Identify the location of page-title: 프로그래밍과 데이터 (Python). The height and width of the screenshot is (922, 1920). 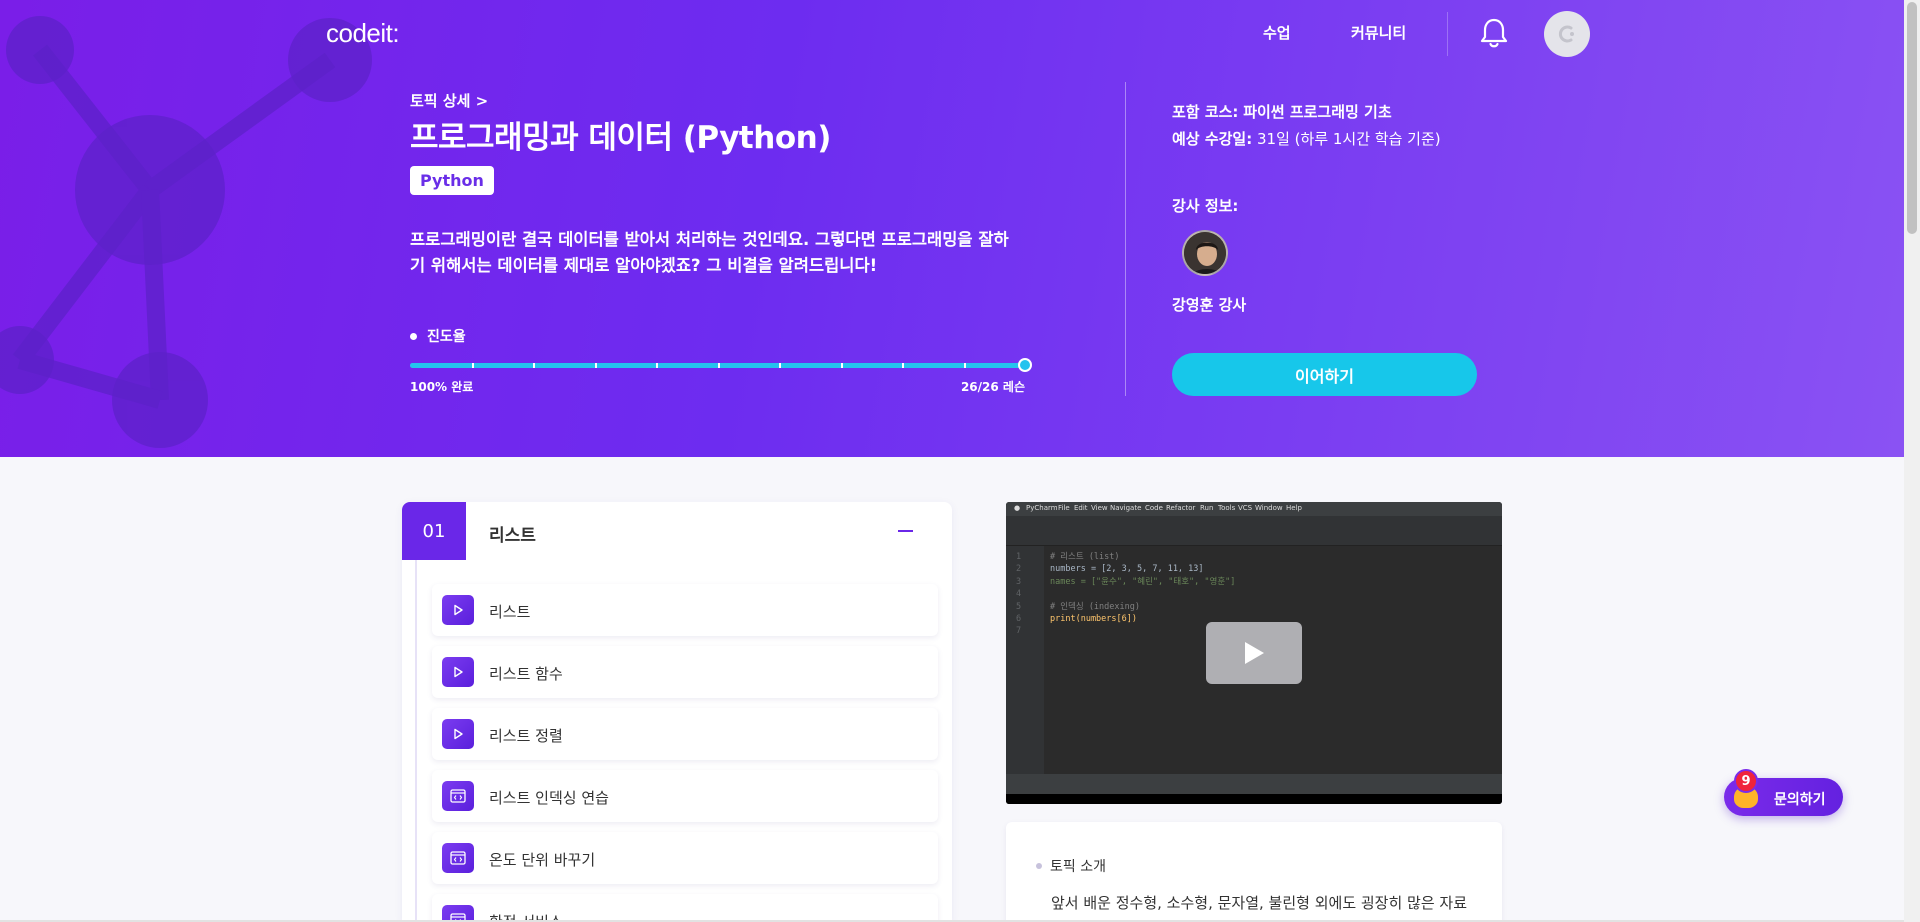
(620, 138).